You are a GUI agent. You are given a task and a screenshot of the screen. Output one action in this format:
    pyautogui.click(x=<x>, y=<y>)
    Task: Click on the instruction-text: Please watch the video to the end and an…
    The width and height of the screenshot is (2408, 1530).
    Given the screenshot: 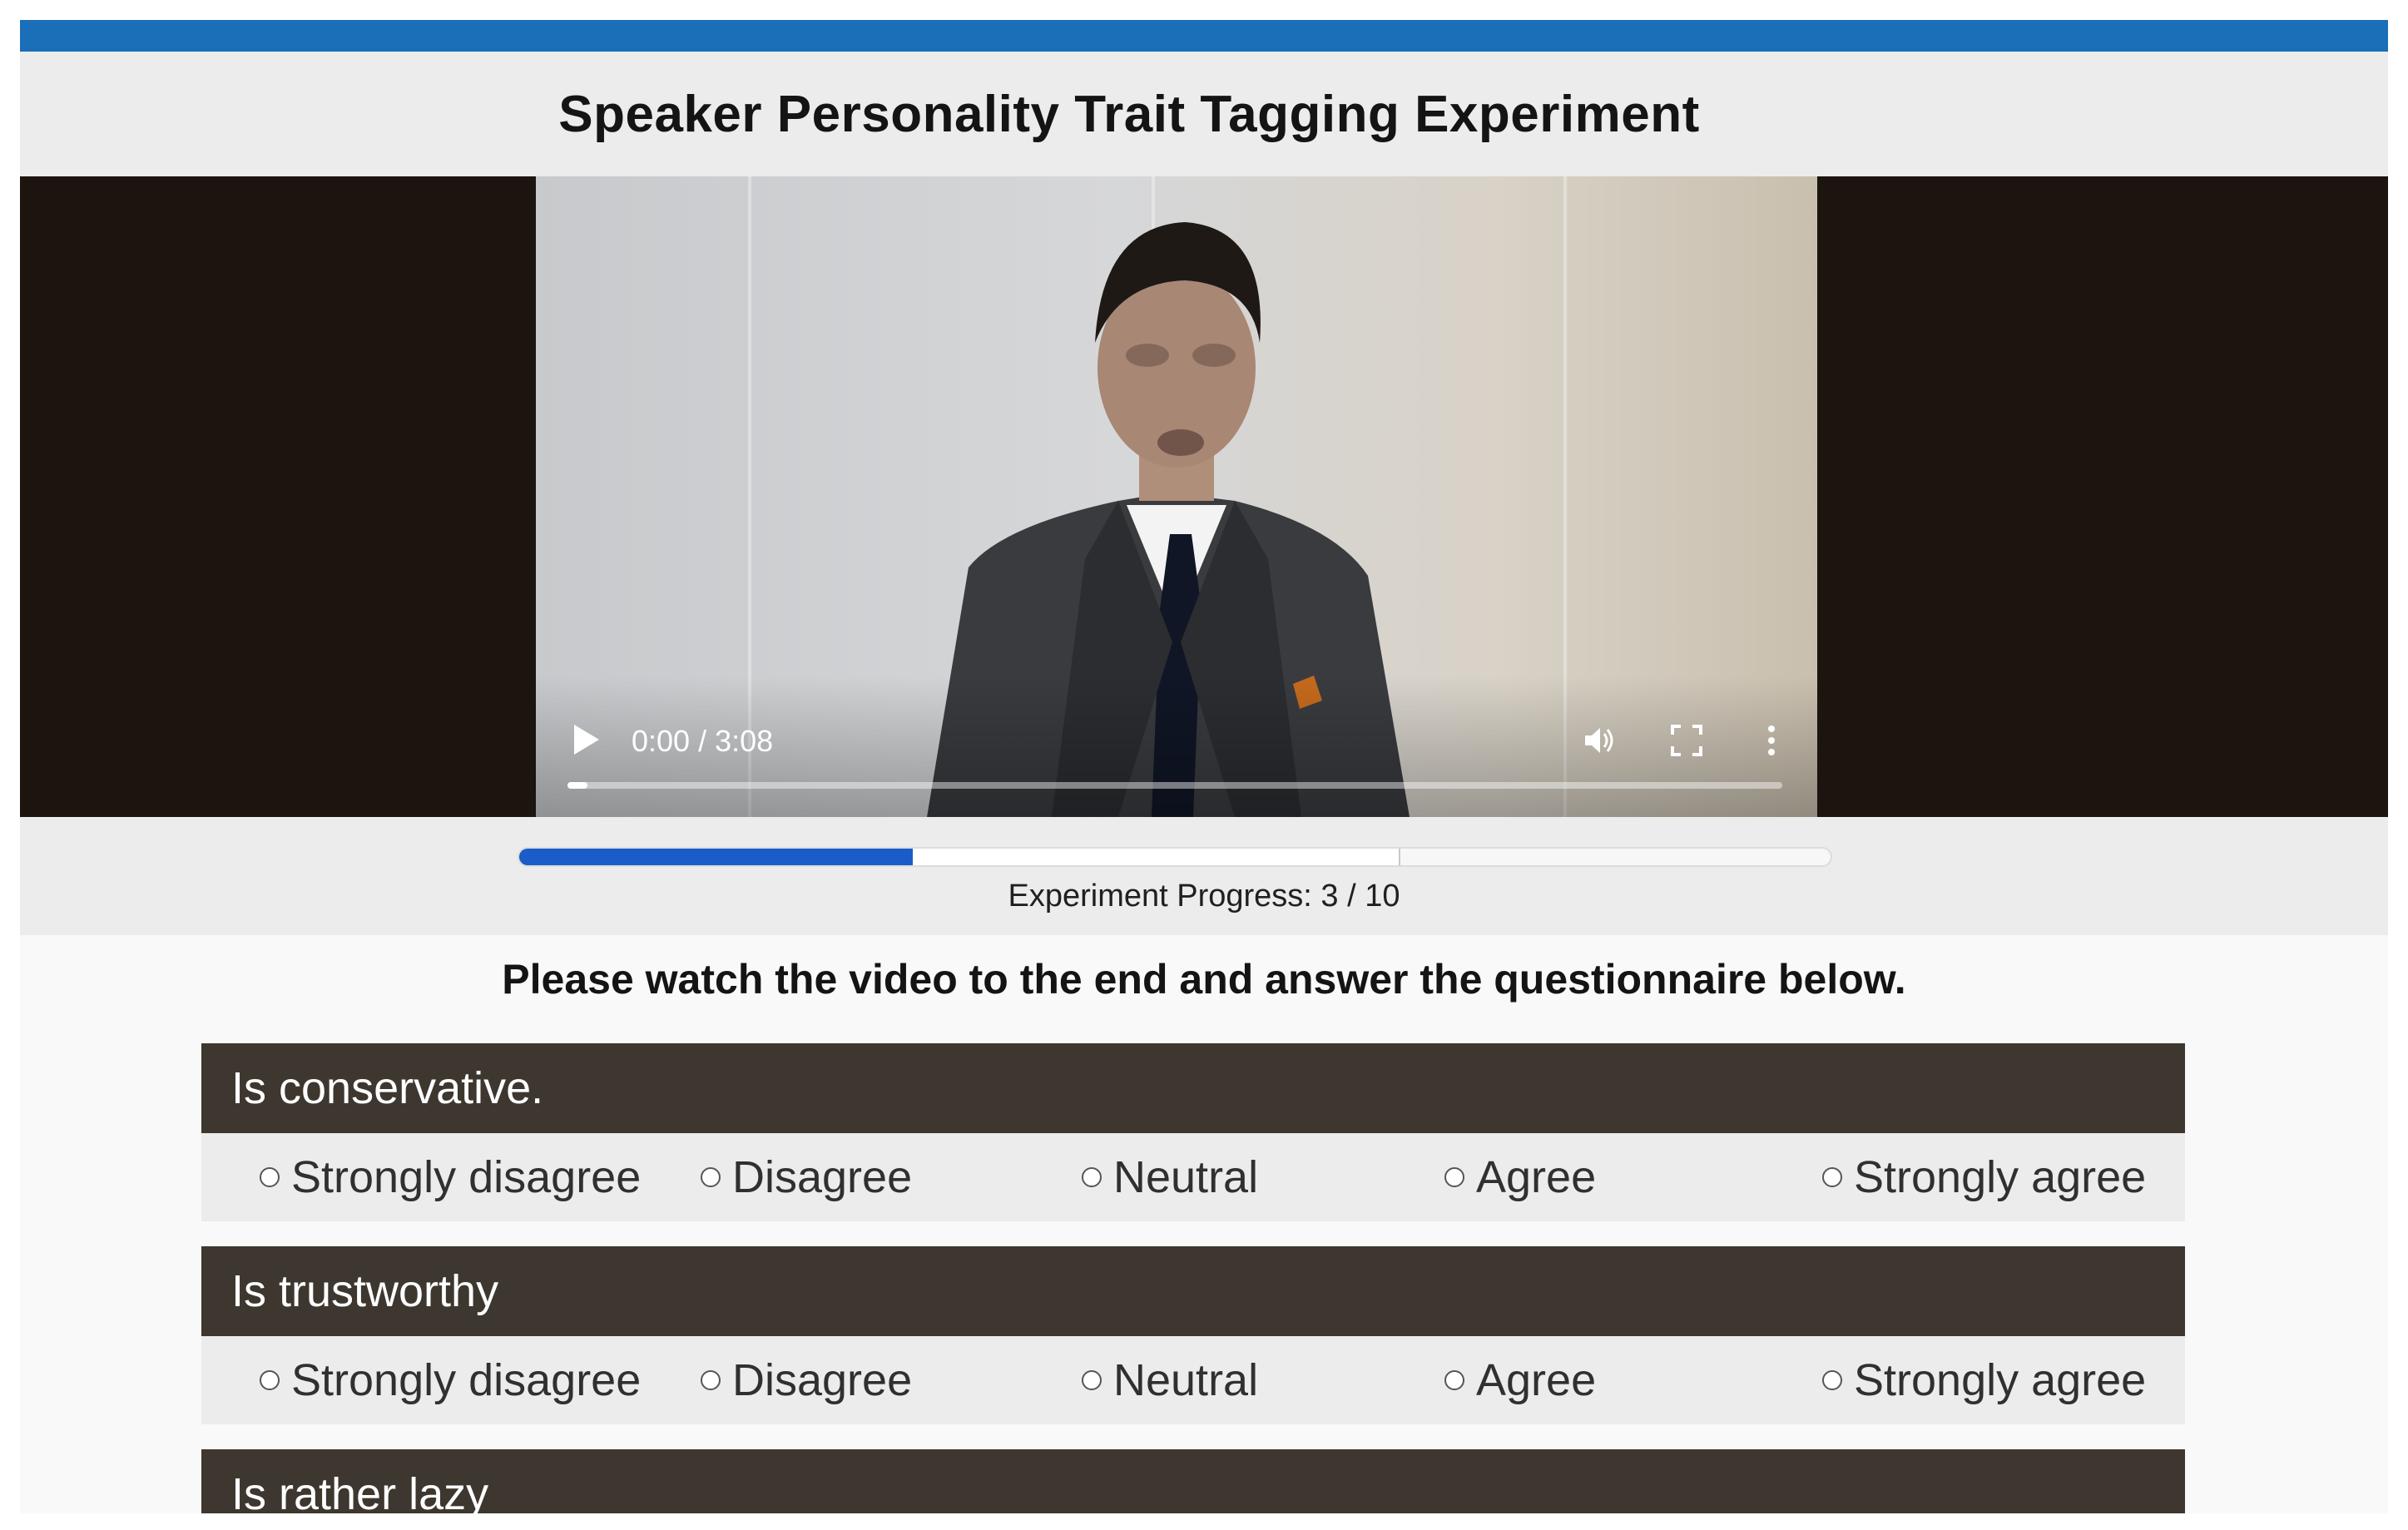 What is the action you would take?
    pyautogui.click(x=1204, y=979)
    